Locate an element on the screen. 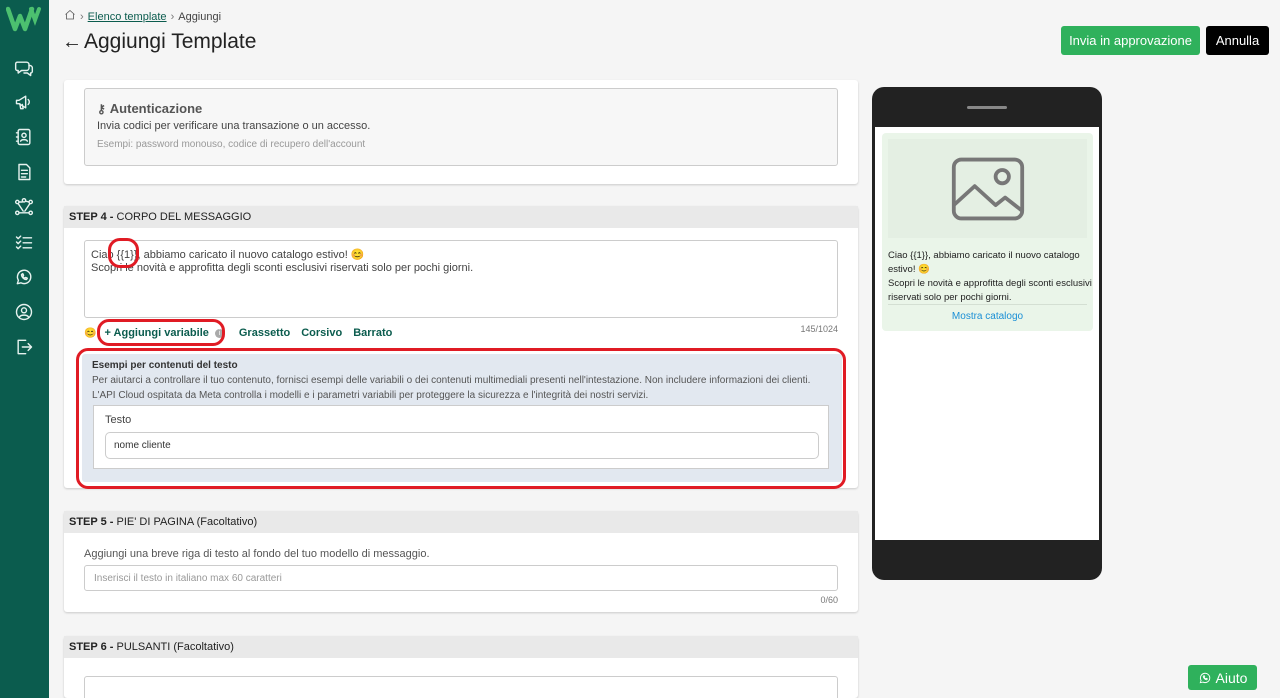 This screenshot has height=698, width=1280. image-placeholder-icon is located at coordinates (987, 188).